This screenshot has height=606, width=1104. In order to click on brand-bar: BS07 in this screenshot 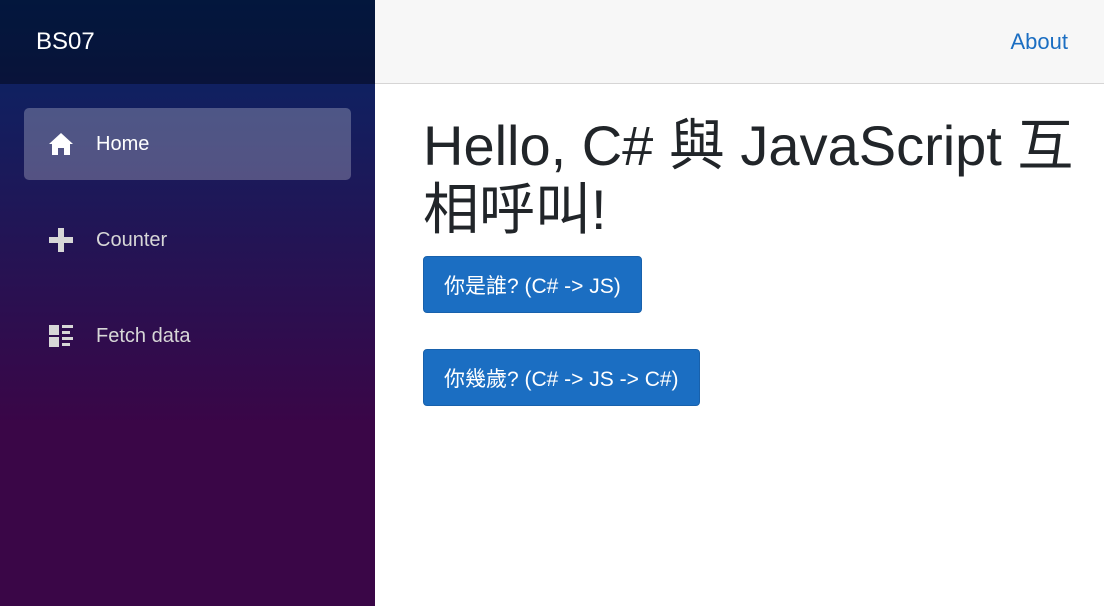, I will do `click(187, 42)`.